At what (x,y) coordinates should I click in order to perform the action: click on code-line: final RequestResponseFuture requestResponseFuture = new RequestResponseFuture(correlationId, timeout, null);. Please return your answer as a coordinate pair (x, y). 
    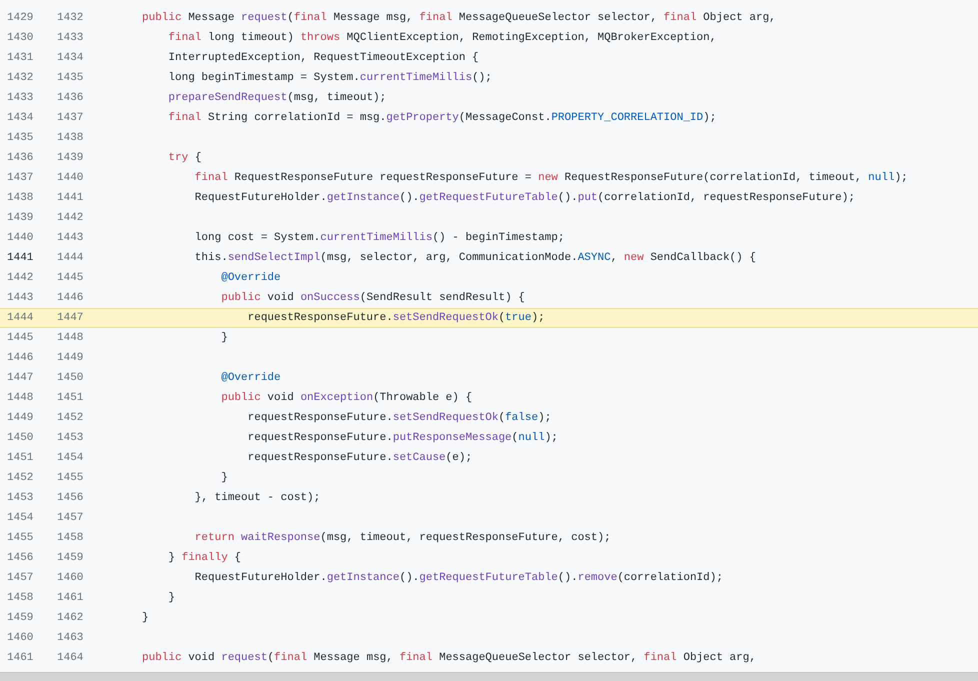
    Looking at the image, I should click on (551, 178).